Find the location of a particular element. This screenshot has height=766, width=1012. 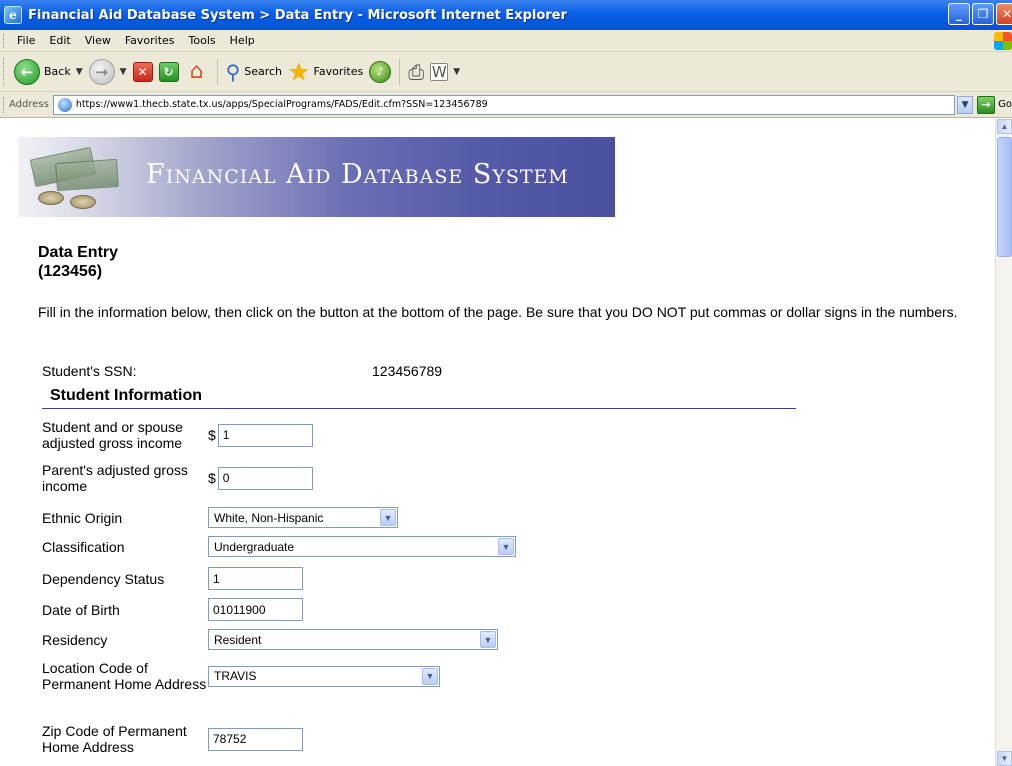

forward-button: → ▼ is located at coordinates (108, 72).